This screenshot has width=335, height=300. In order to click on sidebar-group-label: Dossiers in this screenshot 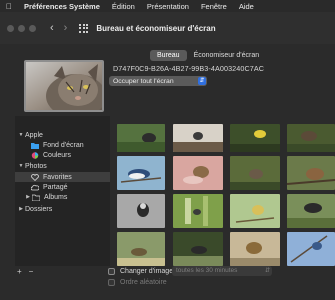, I will do `click(39, 209)`.